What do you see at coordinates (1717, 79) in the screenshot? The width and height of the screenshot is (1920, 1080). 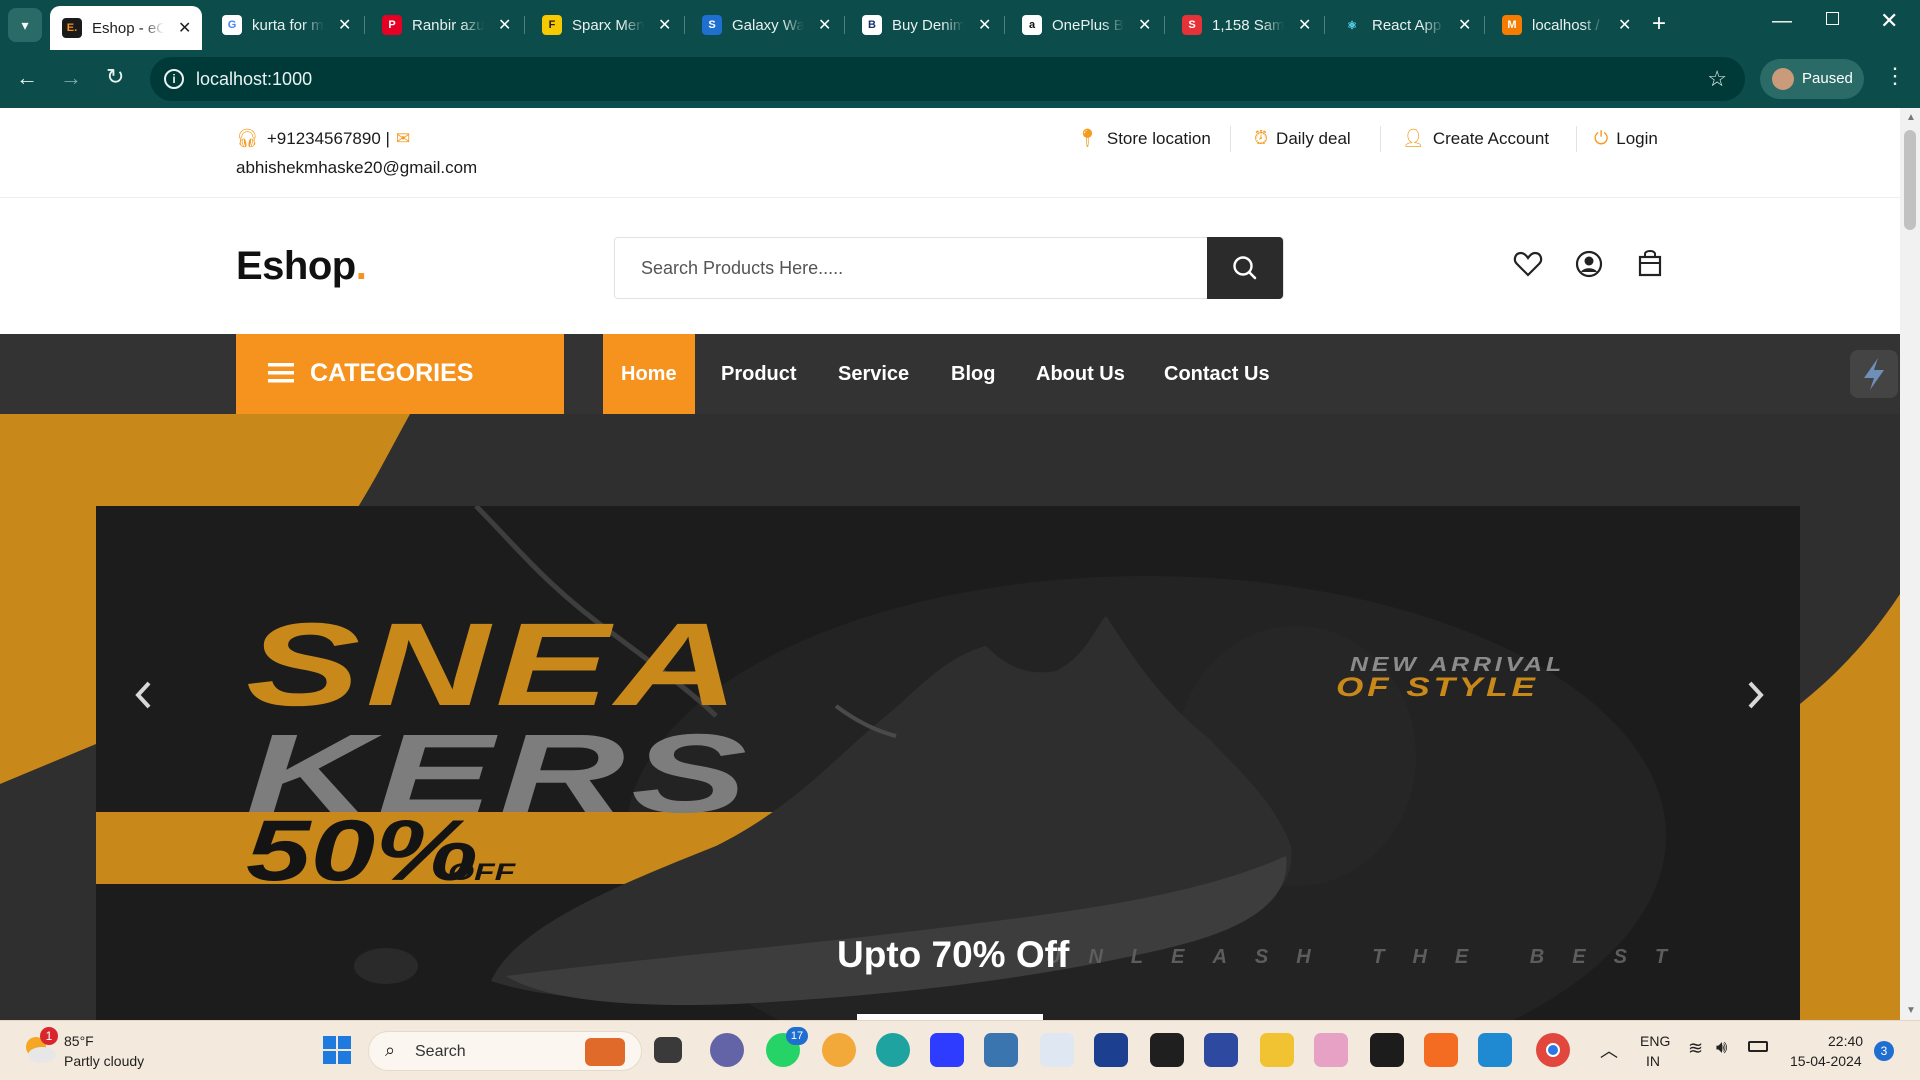 I see `bookmark-star-icon: ☆` at bounding box center [1717, 79].